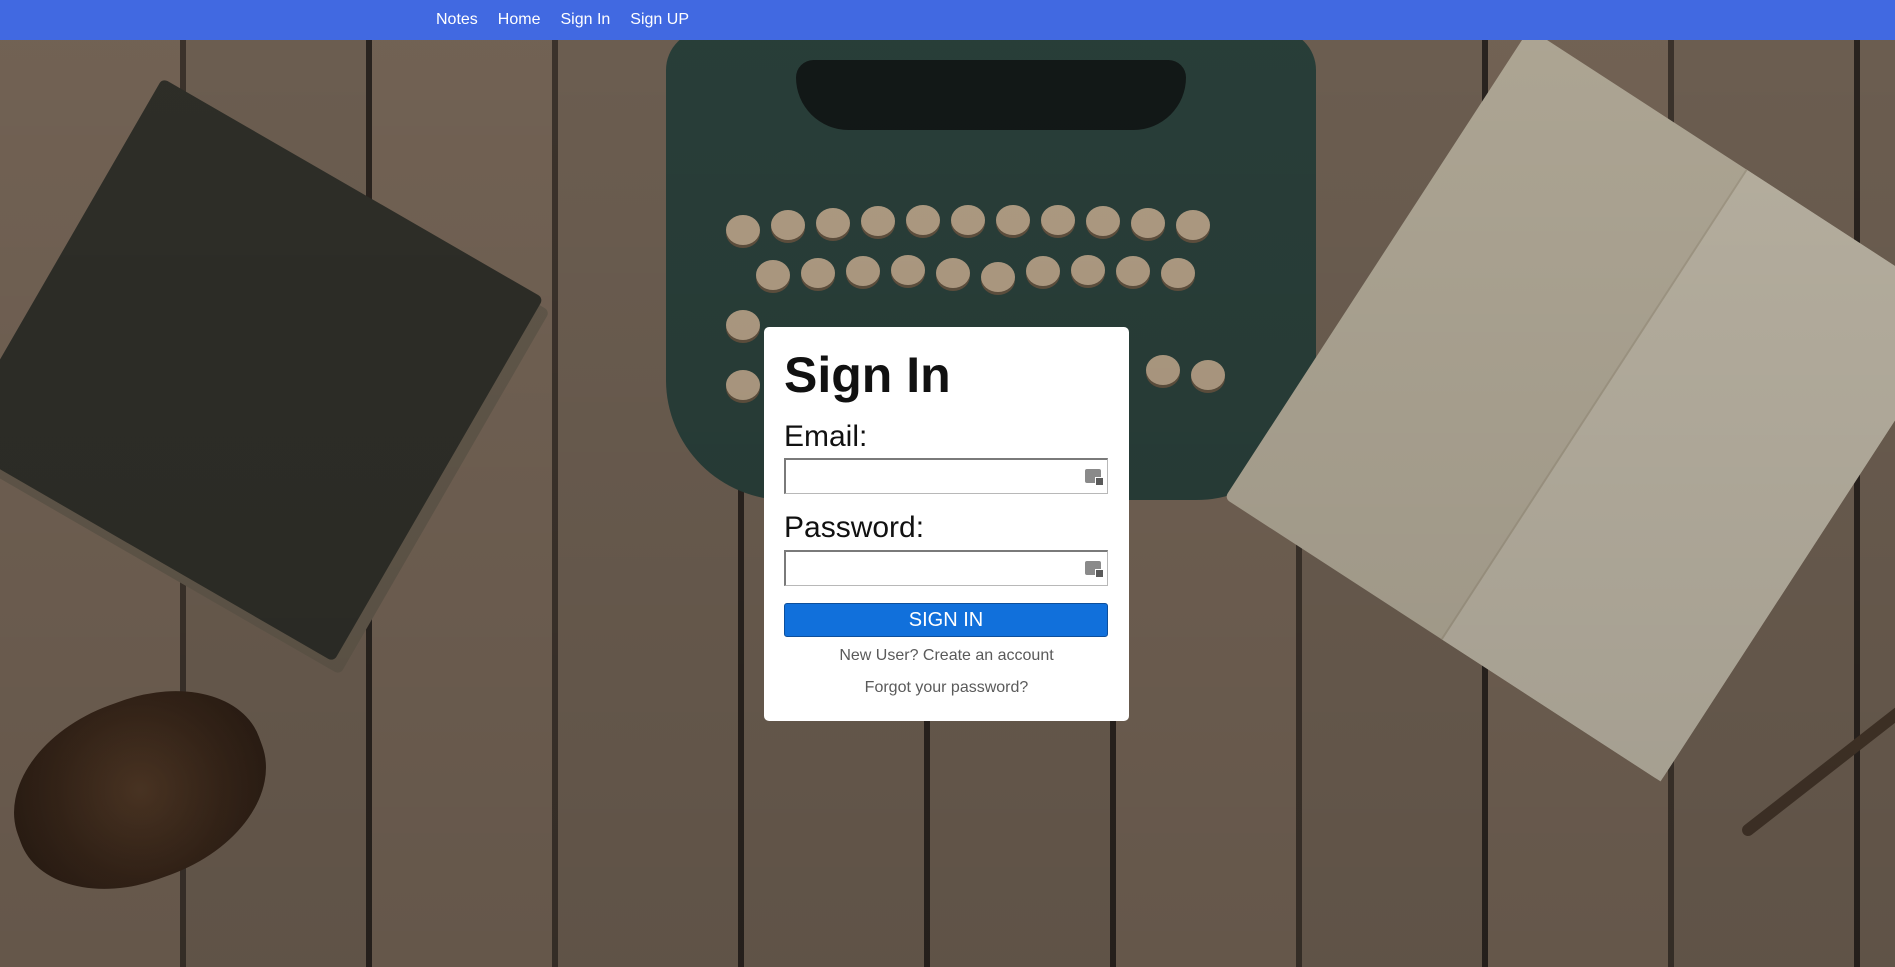  Describe the element at coordinates (854, 527) in the screenshot. I see `password-label: Password:` at that location.